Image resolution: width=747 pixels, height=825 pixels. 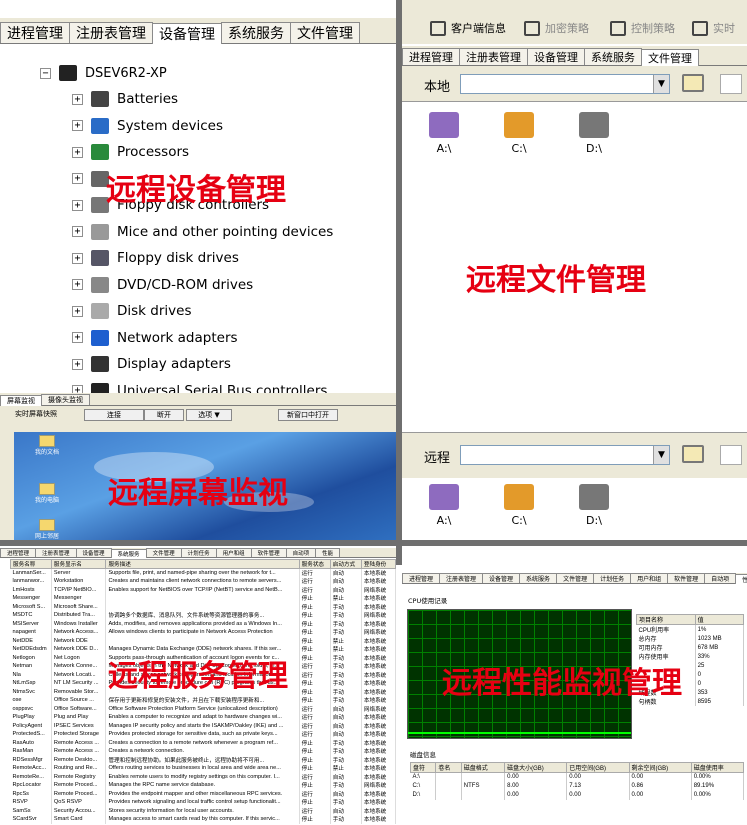 I want to click on column-header: 卷名, so click(x=448, y=767).